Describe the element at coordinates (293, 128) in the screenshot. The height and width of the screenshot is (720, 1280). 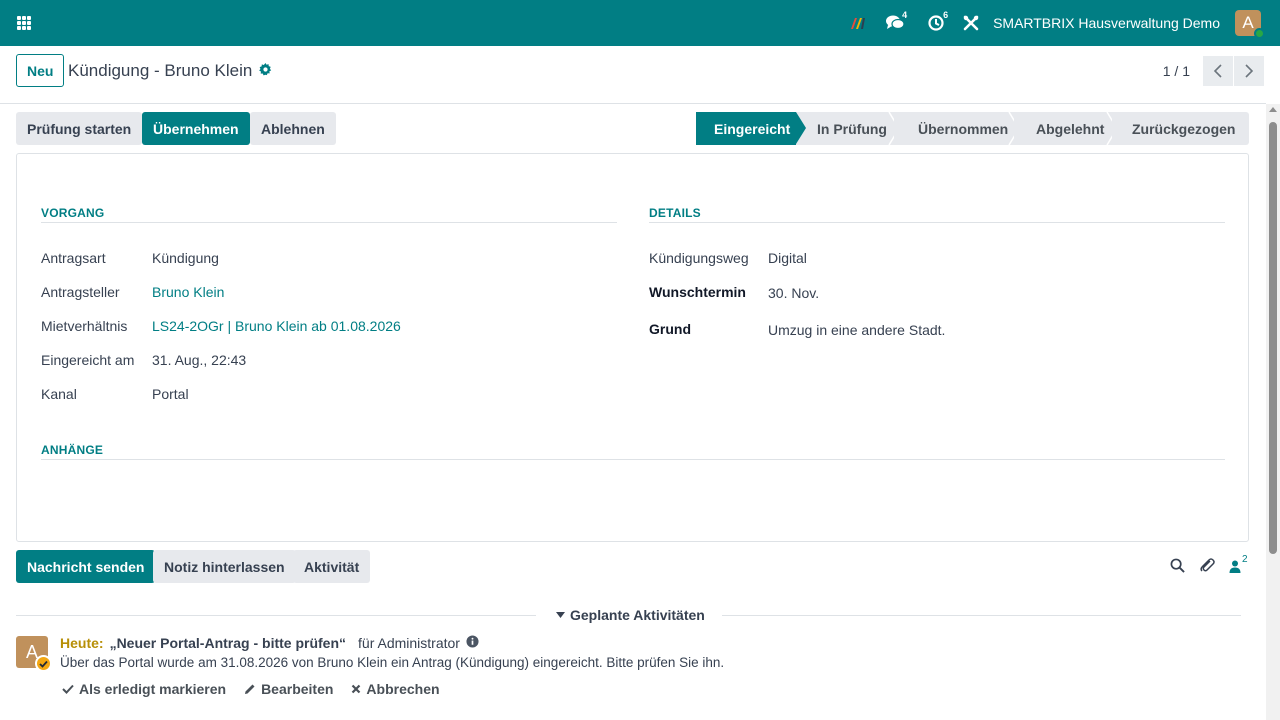
I see `reject-button: Ablehnen` at that location.